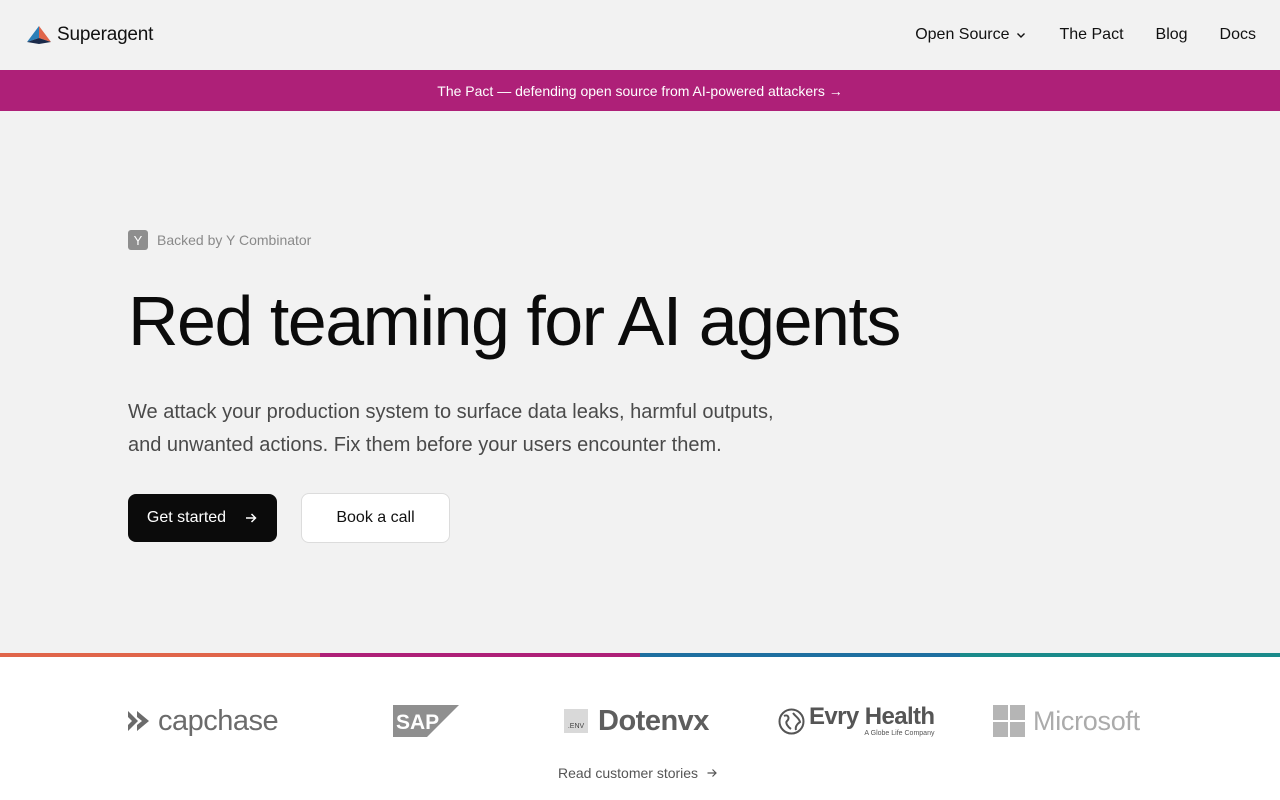  What do you see at coordinates (1086, 720) in the screenshot?
I see `microsoft-wordmark: Microsoft` at bounding box center [1086, 720].